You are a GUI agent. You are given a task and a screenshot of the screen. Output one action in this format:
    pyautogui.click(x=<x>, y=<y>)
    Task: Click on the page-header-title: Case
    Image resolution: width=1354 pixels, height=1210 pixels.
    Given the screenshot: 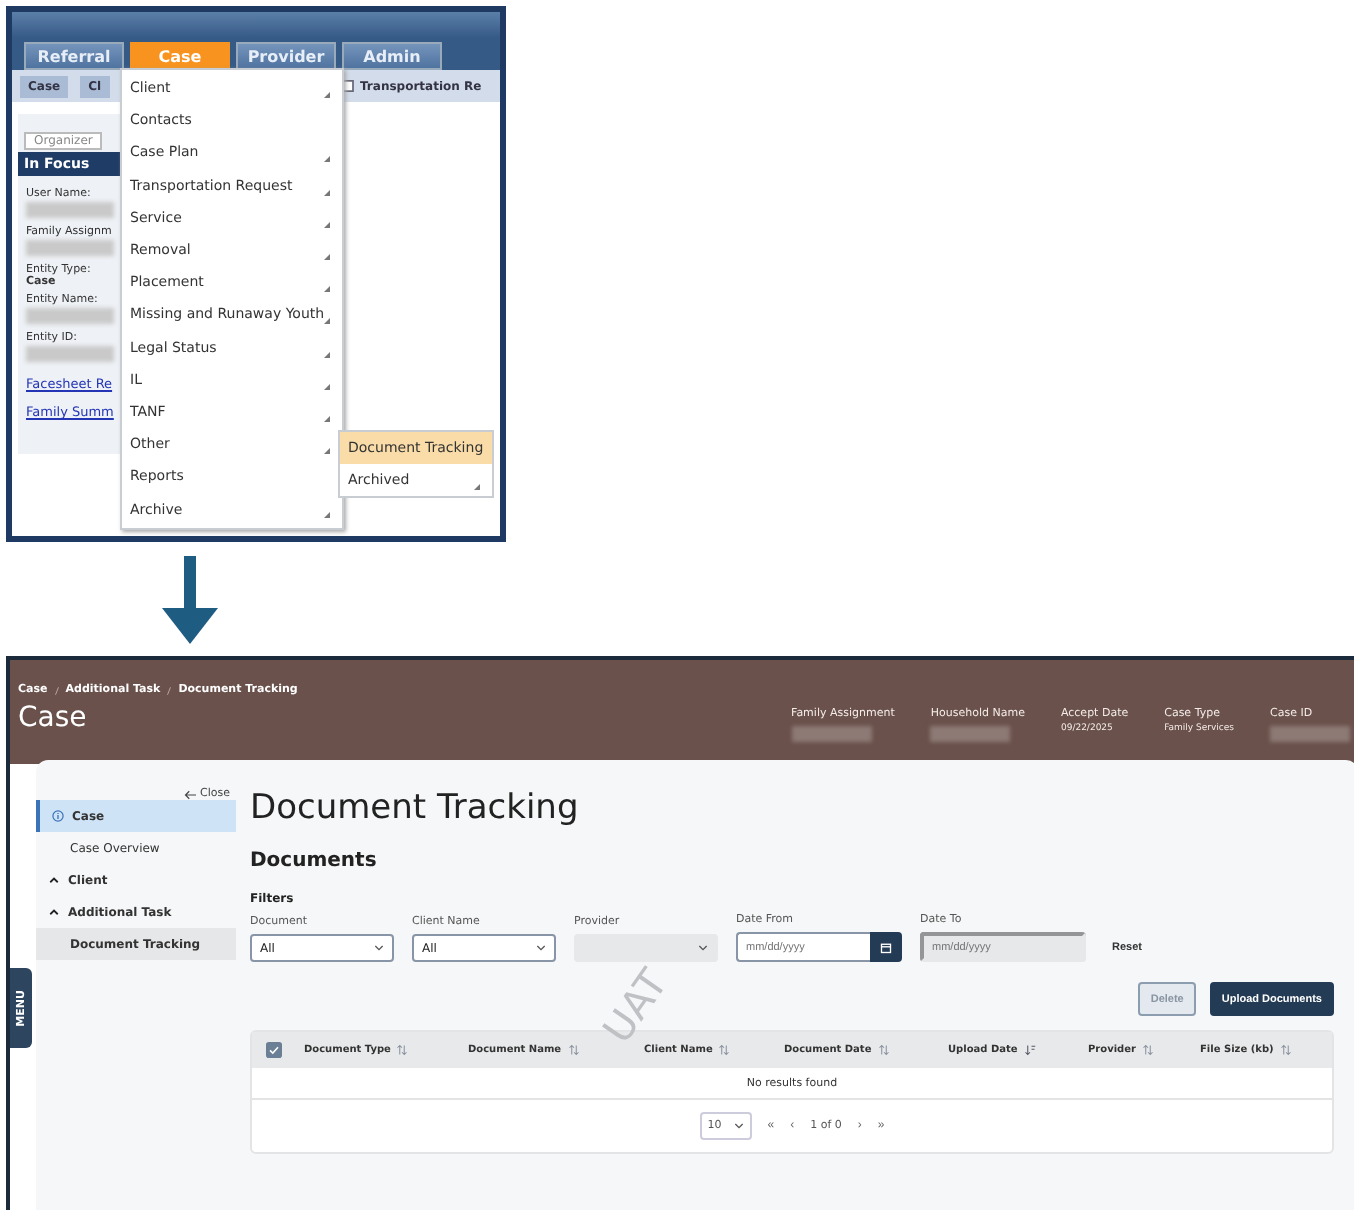 What is the action you would take?
    pyautogui.click(x=53, y=718)
    